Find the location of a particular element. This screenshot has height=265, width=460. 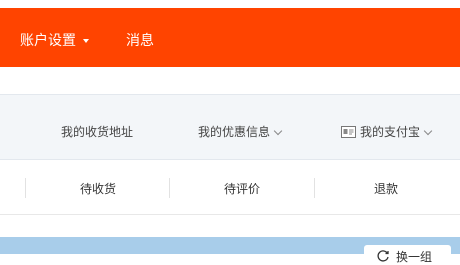

messages-label: 消息 is located at coordinates (140, 41).